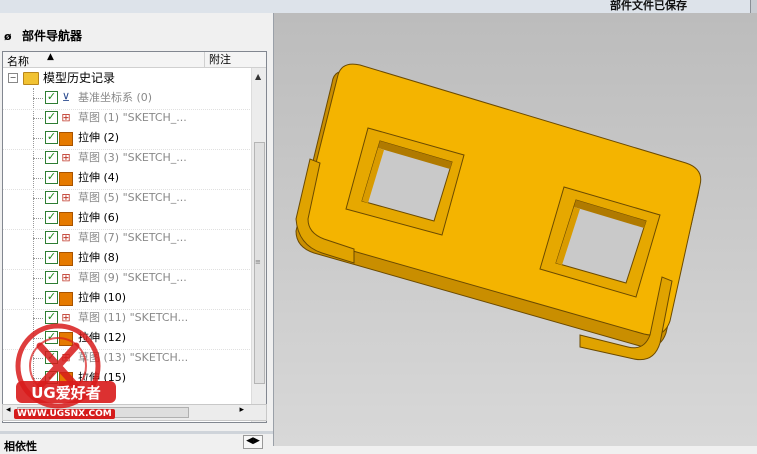 The height and width of the screenshot is (454, 757). I want to click on datum-csys-icon: ⊻, so click(66, 97).